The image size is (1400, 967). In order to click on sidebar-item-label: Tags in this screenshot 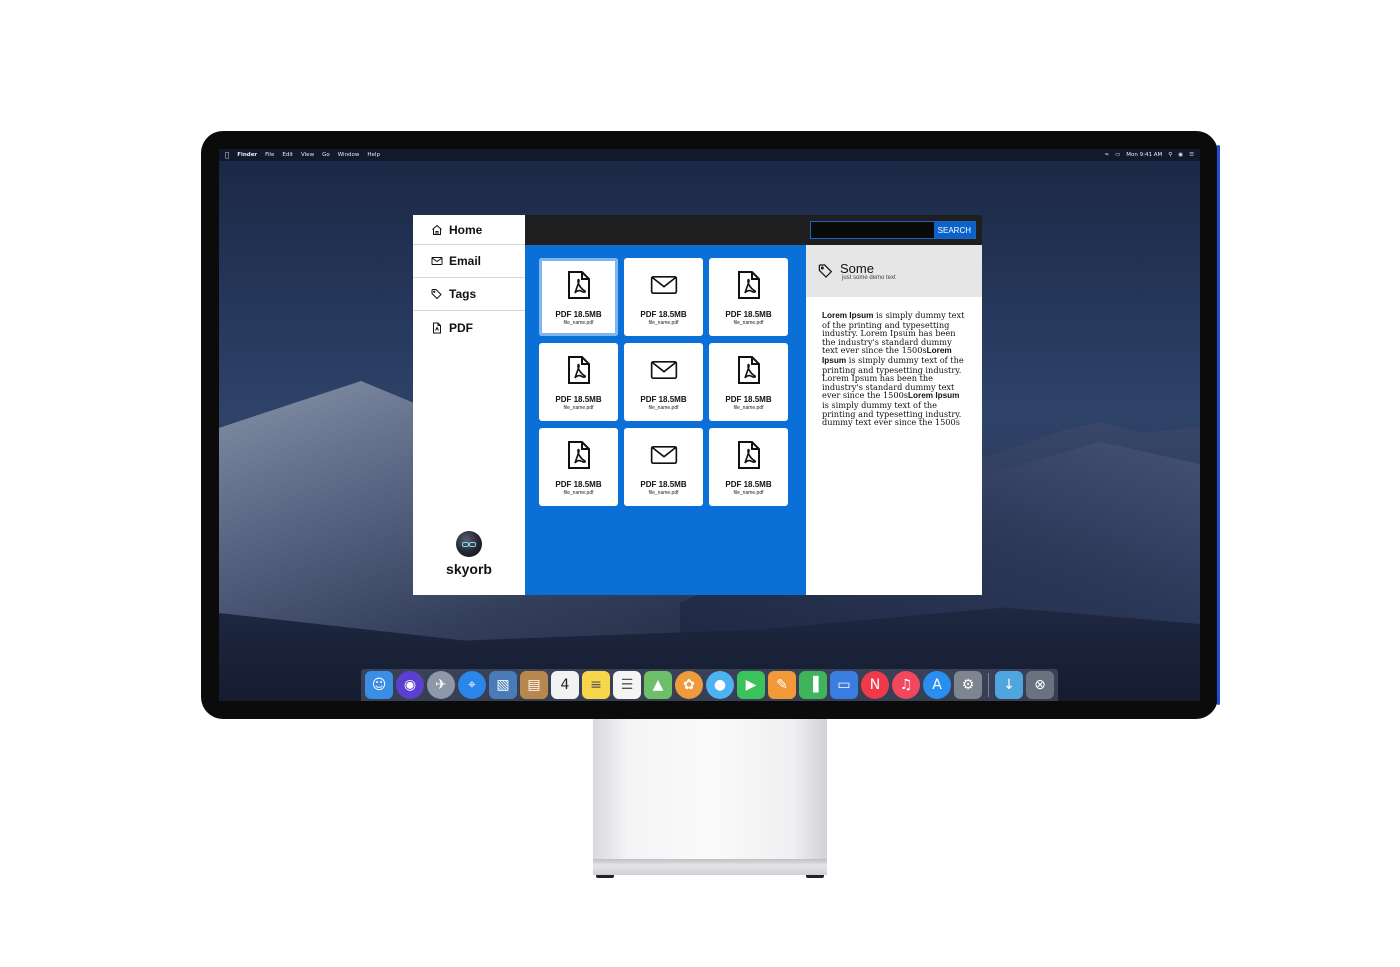, I will do `click(463, 294)`.